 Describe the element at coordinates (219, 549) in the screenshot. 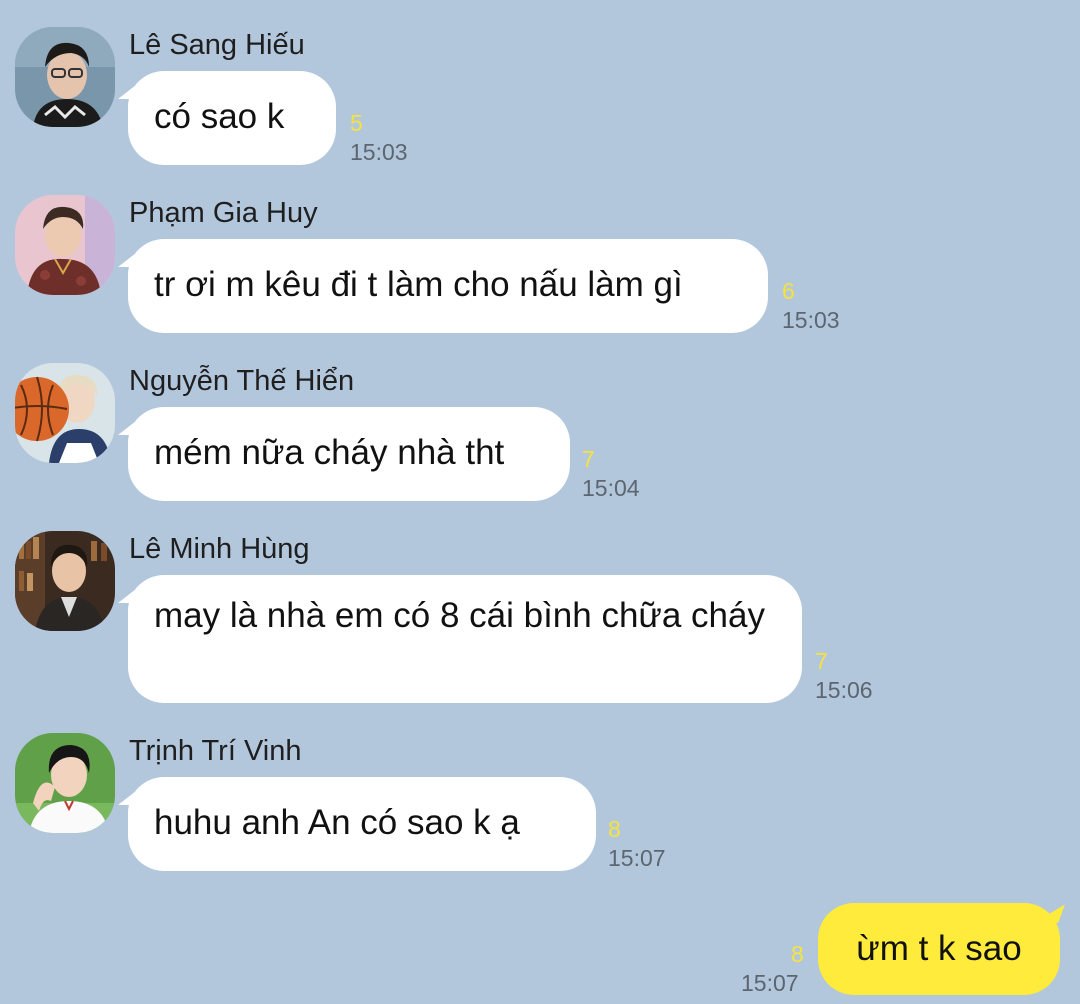

I see `sender-name: Lê Minh Hùng` at that location.